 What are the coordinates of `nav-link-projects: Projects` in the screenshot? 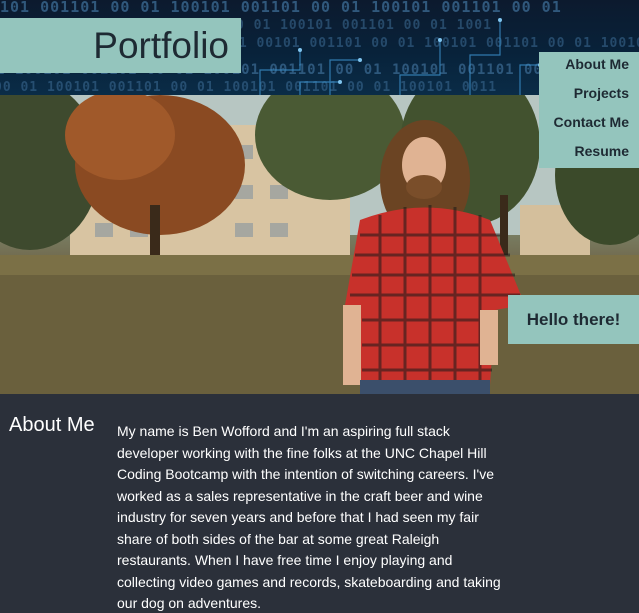 It's located at (589, 95).